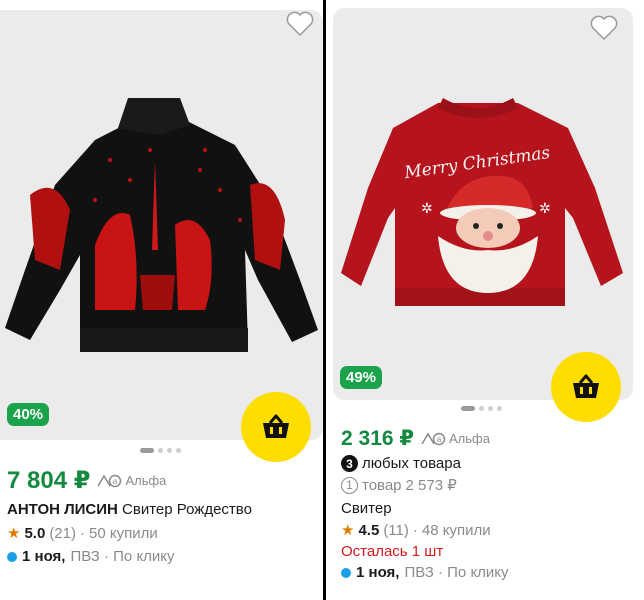  Describe the element at coordinates (62, 533) in the screenshot. I see `review-count: (21)` at that location.